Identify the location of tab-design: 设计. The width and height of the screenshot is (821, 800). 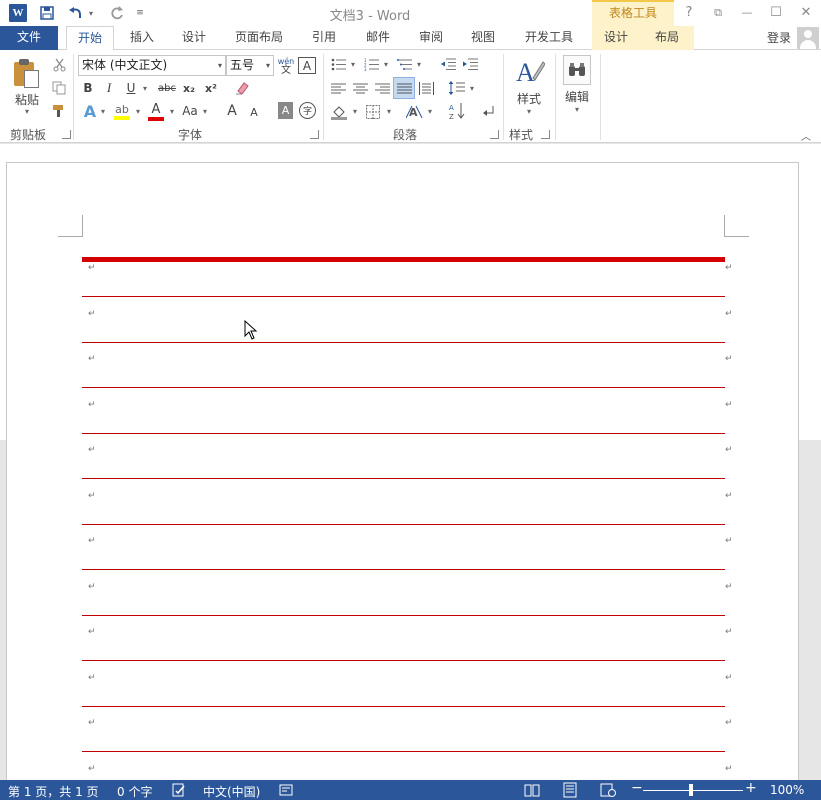
(194, 38).